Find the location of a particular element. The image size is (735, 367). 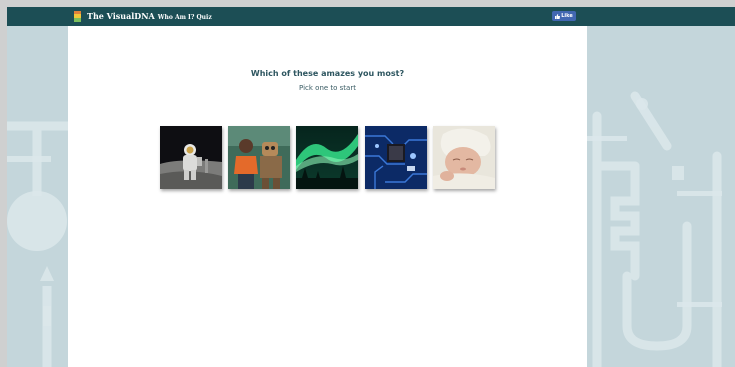

brand-title: The VisualDNA Who Am I? Quiz is located at coordinates (149, 16).